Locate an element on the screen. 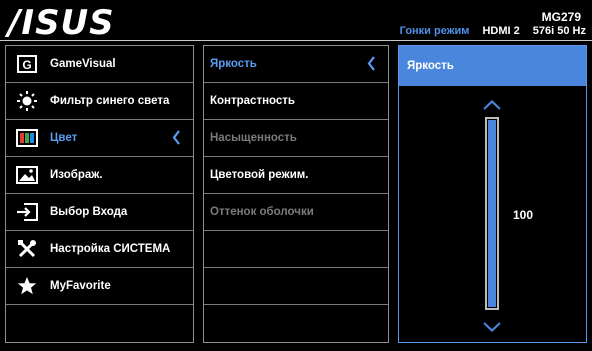  model-name: MG279 is located at coordinates (561, 17).